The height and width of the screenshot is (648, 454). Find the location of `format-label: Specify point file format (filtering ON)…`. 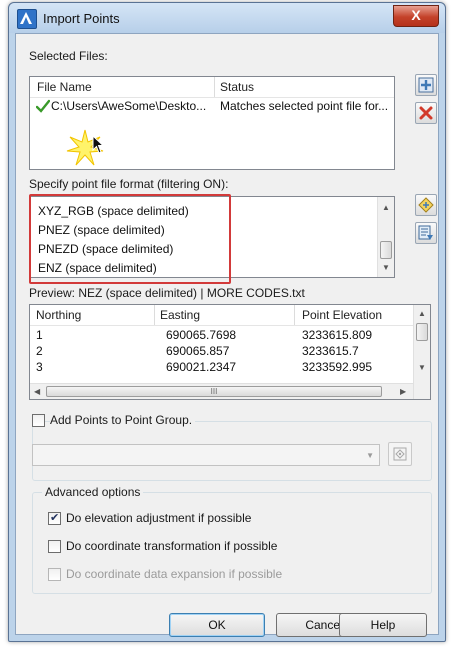

format-label: Specify point file format (filtering ON)… is located at coordinates (129, 184).